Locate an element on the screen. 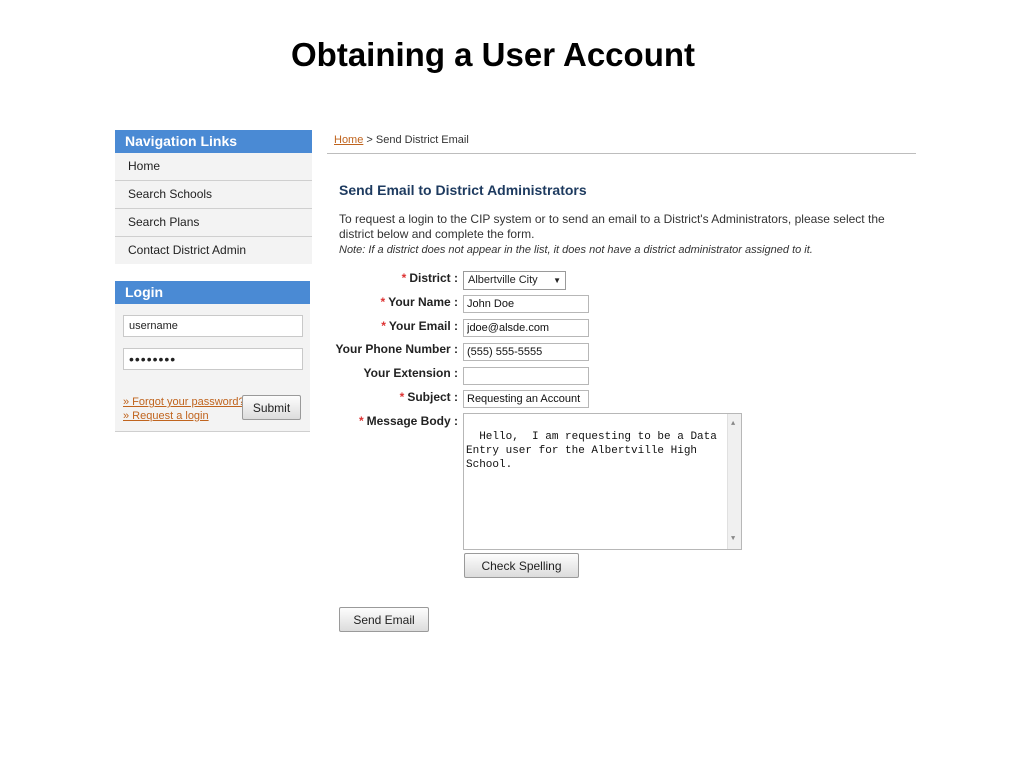 The height and width of the screenshot is (768, 1024). subject-label: * Subject : is located at coordinates (428, 397).